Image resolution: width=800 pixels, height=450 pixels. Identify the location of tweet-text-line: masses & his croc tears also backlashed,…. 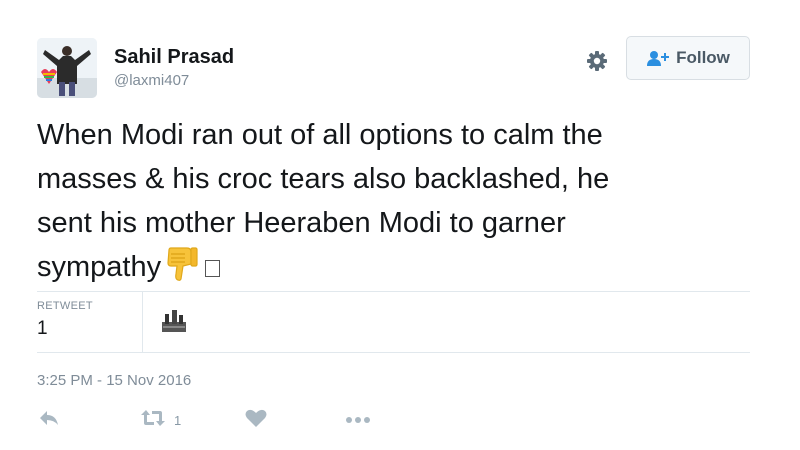
(323, 179).